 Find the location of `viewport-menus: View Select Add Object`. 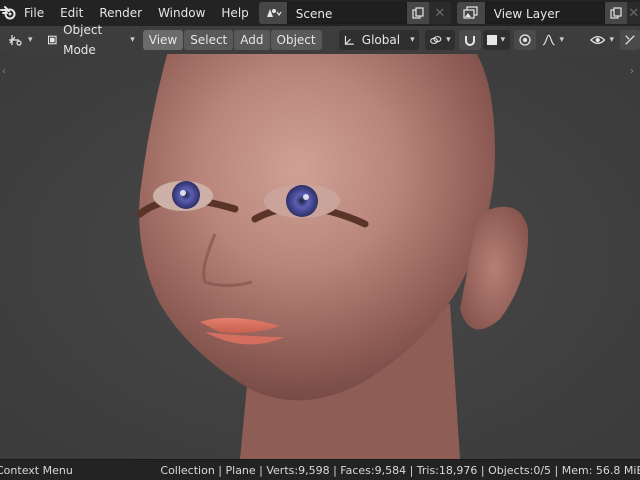

viewport-menus: View Select Add Object is located at coordinates (232, 40).